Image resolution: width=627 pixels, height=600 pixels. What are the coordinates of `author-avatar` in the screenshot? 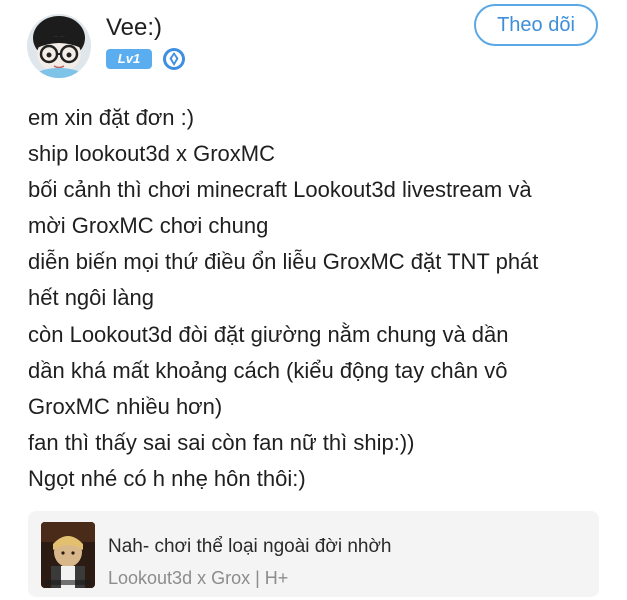 It's located at (59, 46).